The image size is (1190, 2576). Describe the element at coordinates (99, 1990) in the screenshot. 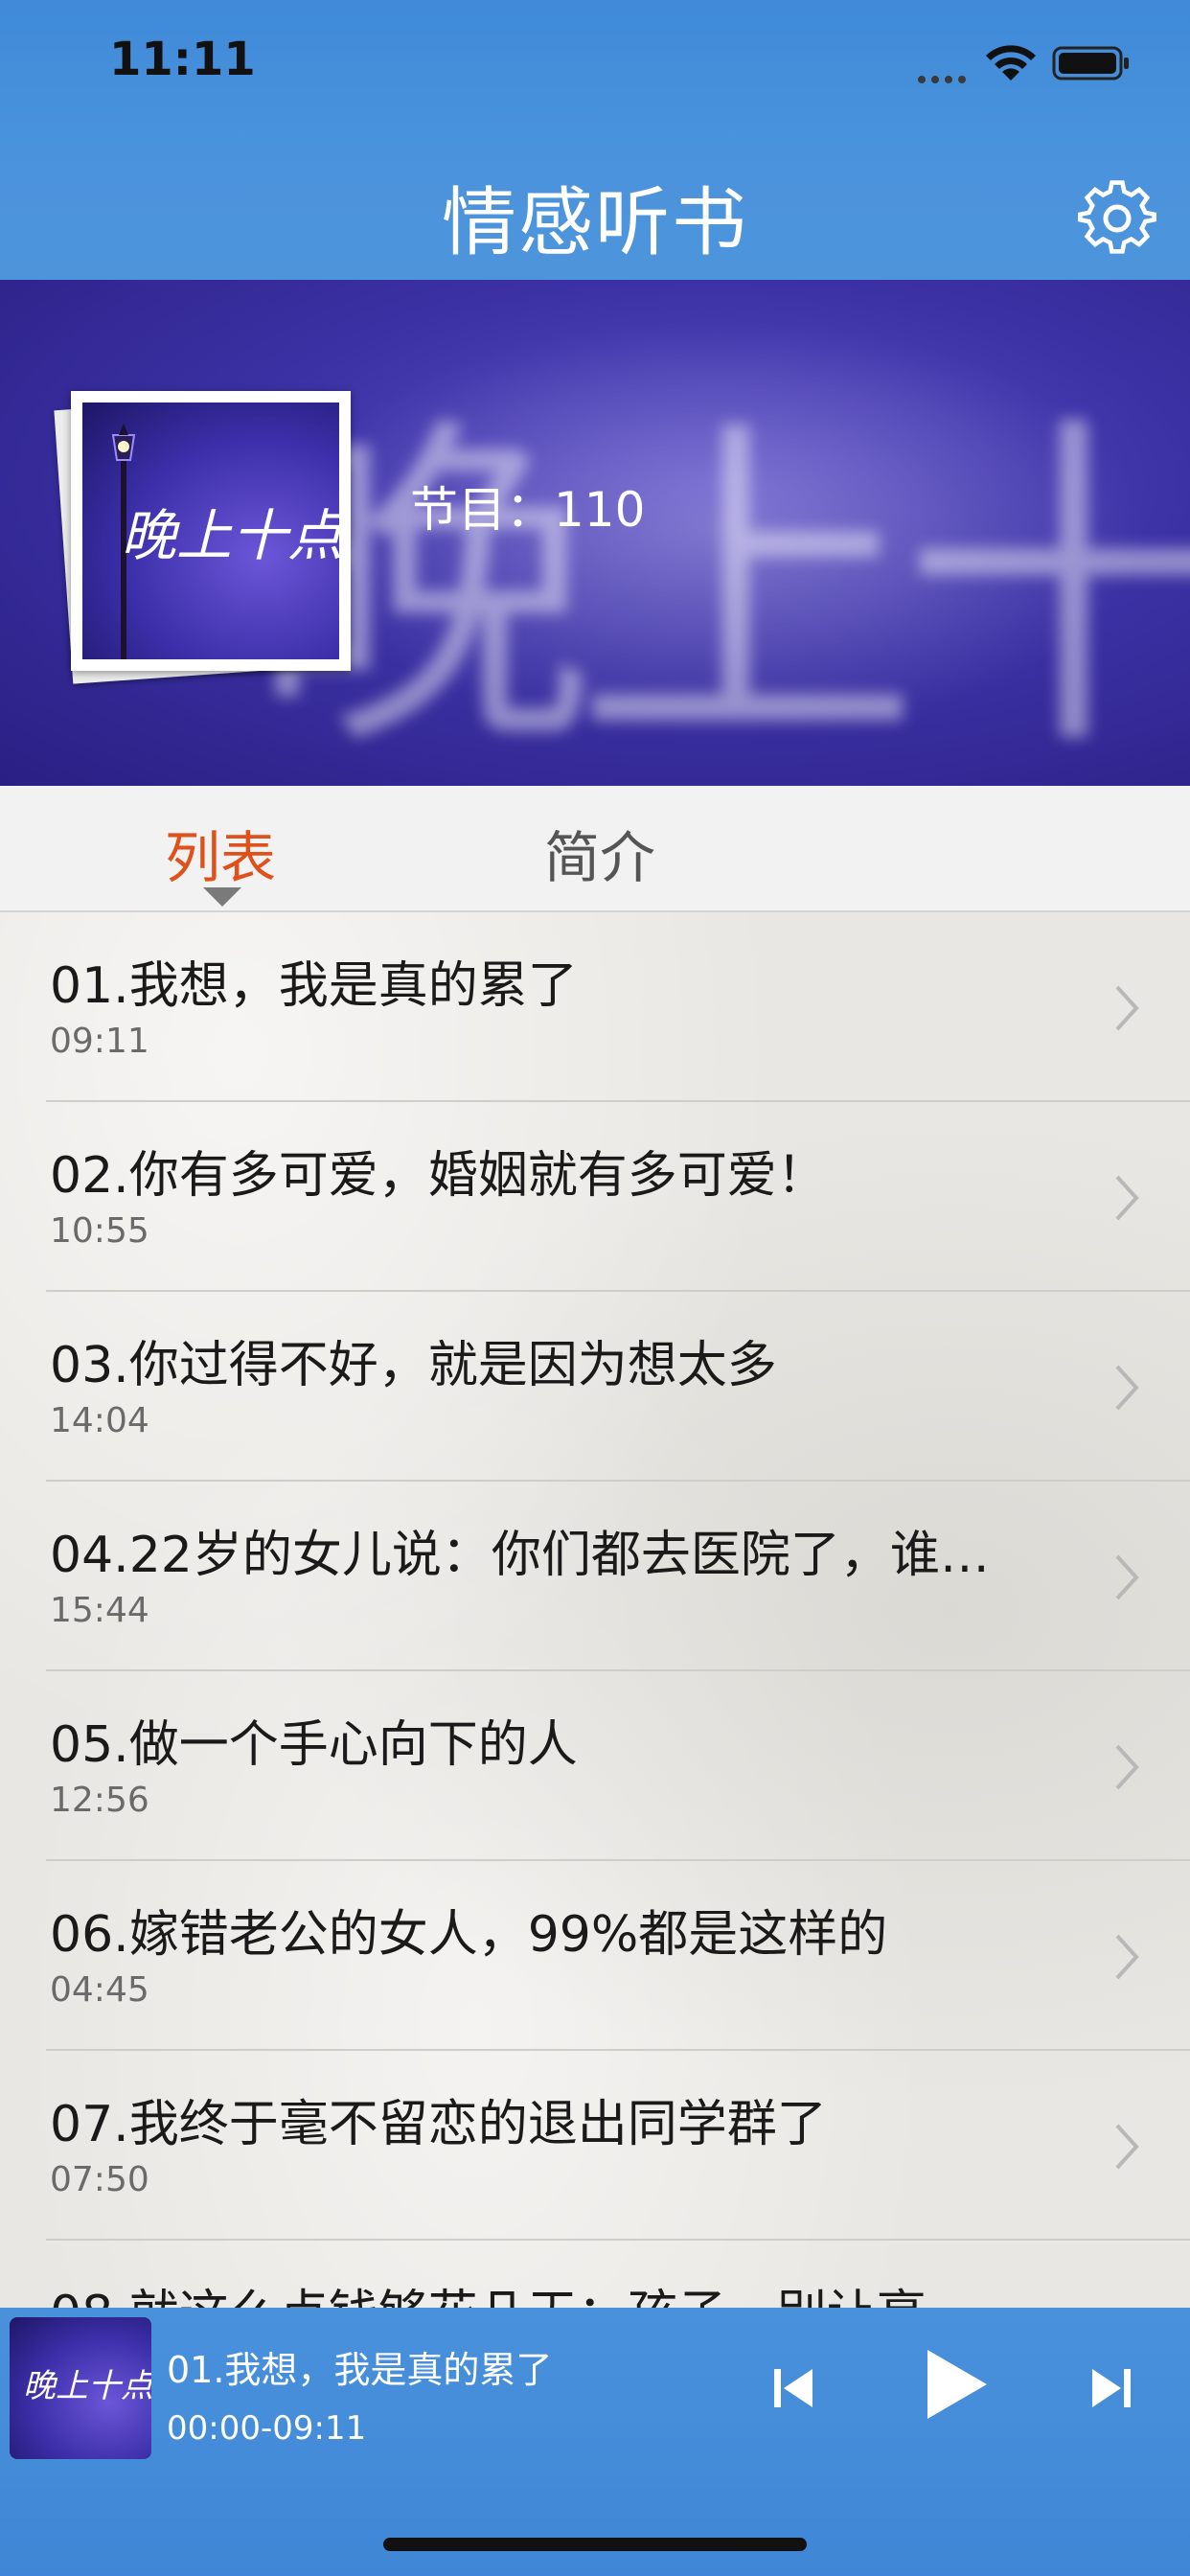

I see `episode-duration: 04:45` at that location.